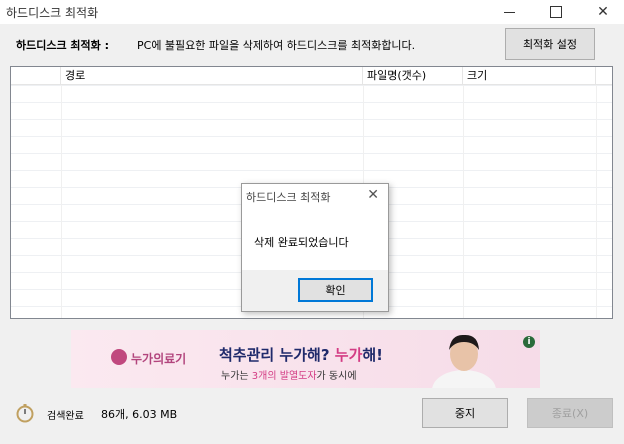 This screenshot has width=624, height=444. I want to click on ad-headline-suffix: 해!, so click(373, 355).